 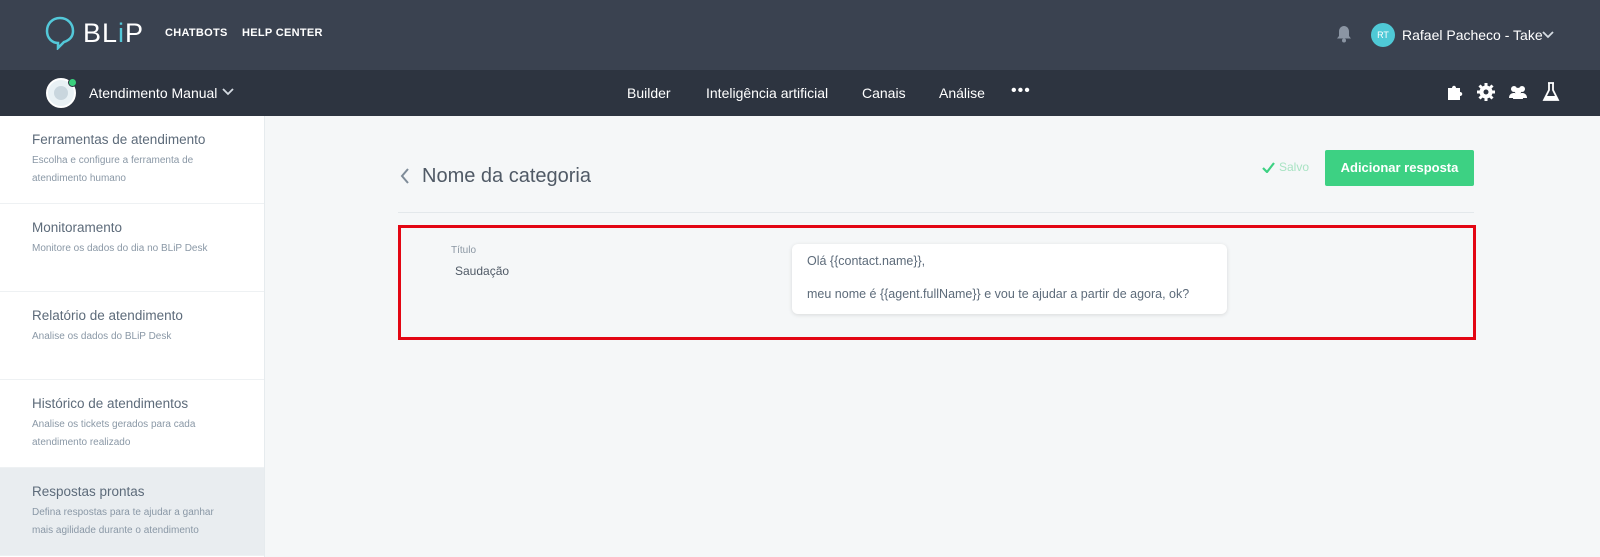 I want to click on sidebar-item-title: Respostas prontas, so click(x=88, y=491).